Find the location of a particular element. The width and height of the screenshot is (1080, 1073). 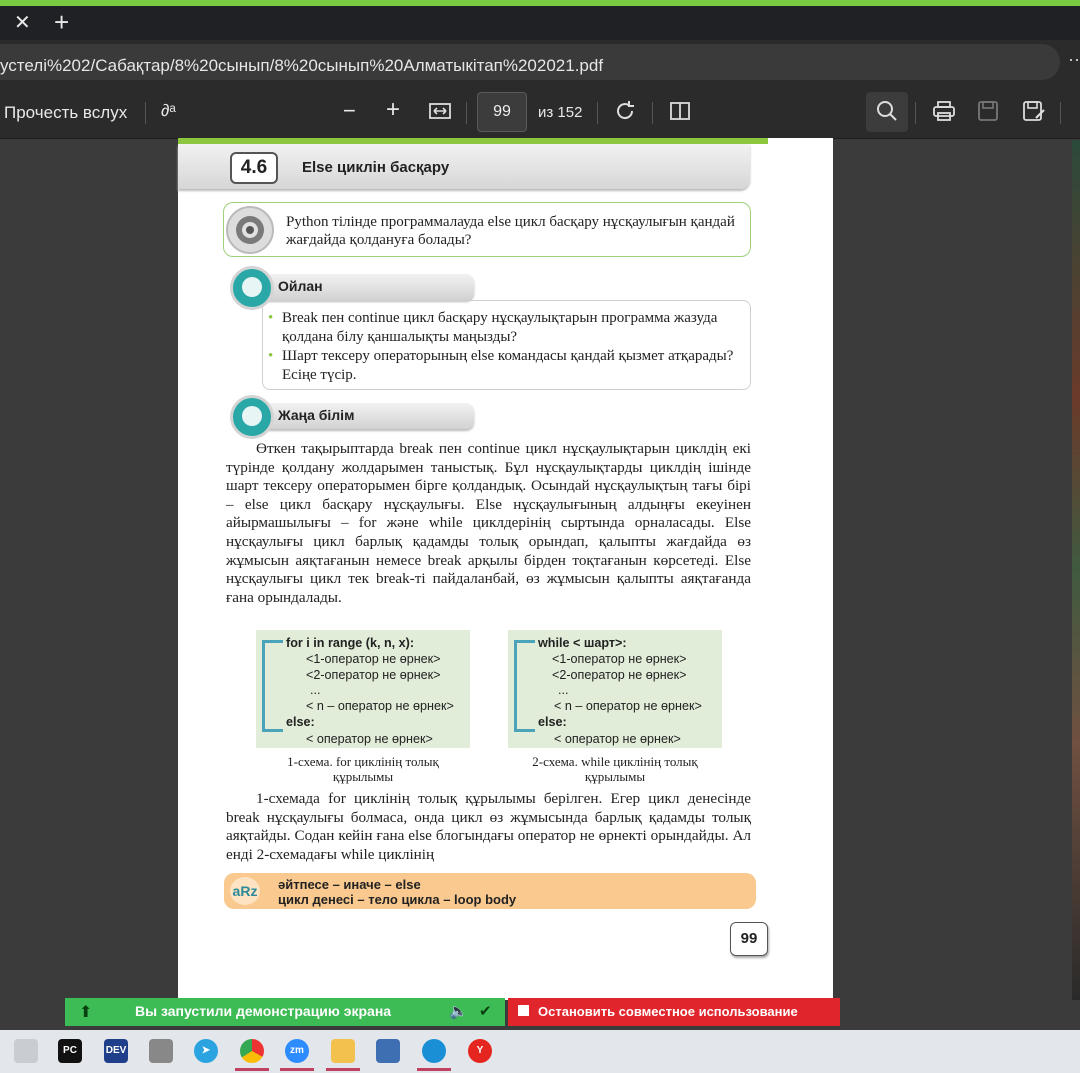

pdf-toolbar: Прочесть вслух ∂ᵃ − + 99 из 152 is located at coordinates (540, 112).